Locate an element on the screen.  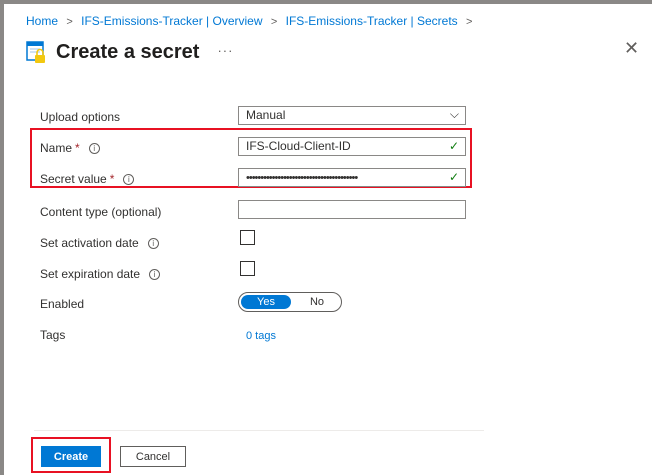
title-row: Create a secret ··· is located at coordinates (129, 52).